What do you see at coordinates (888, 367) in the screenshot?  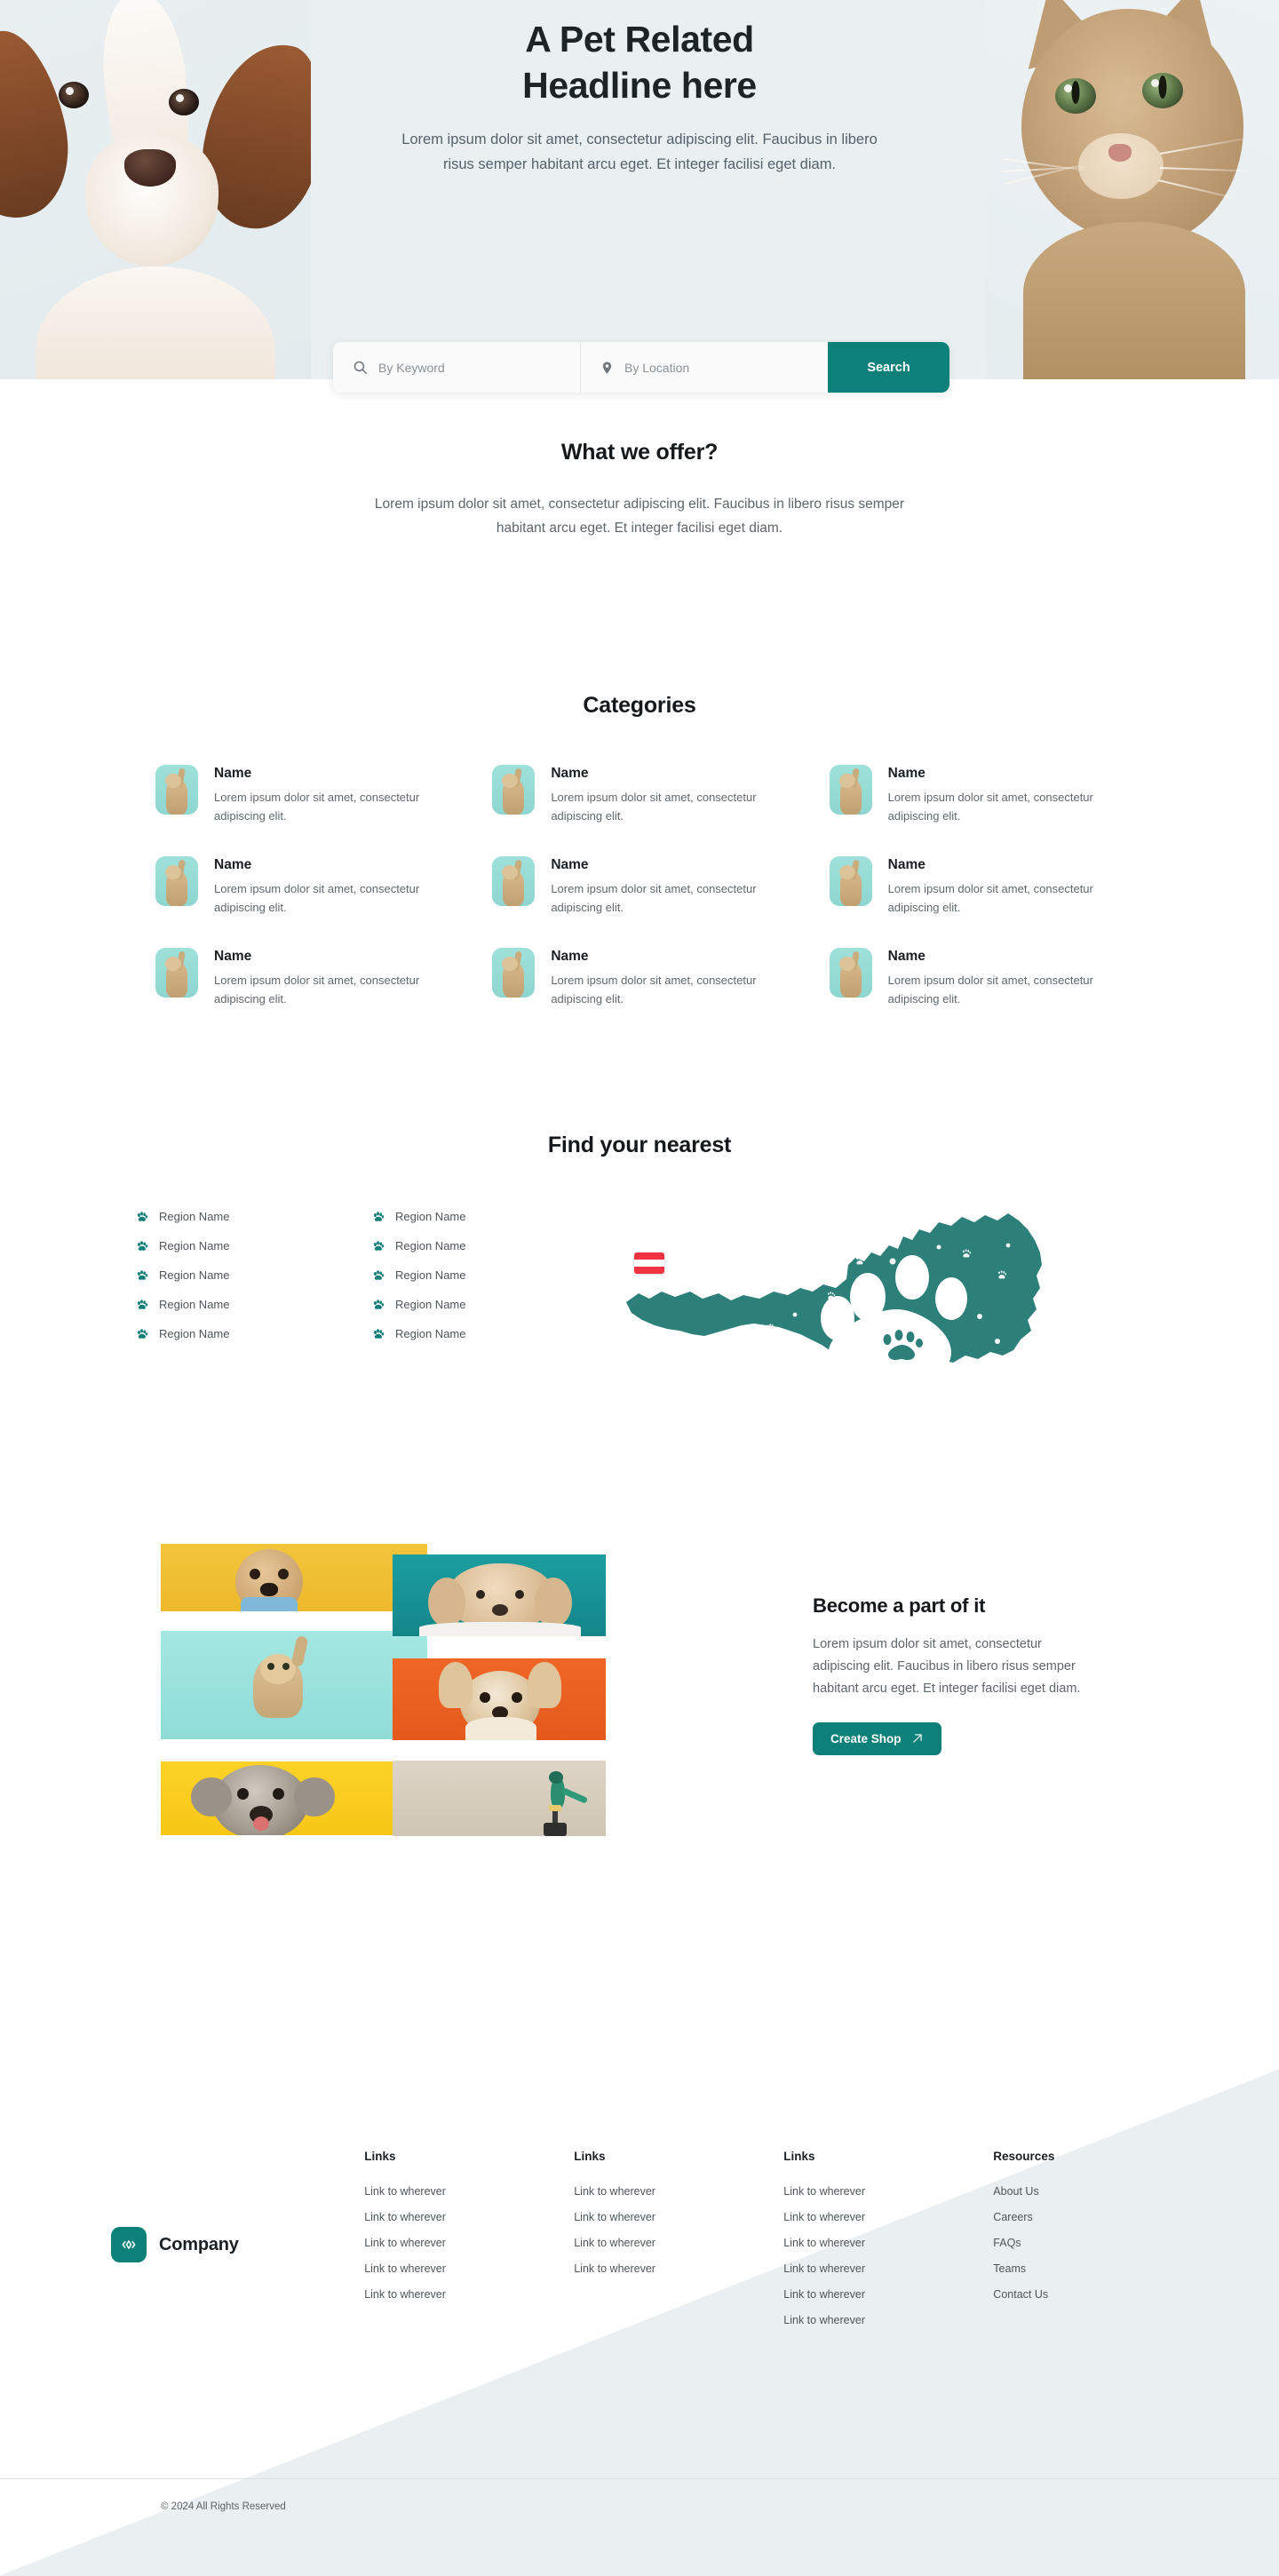 I see `search-button: Search` at bounding box center [888, 367].